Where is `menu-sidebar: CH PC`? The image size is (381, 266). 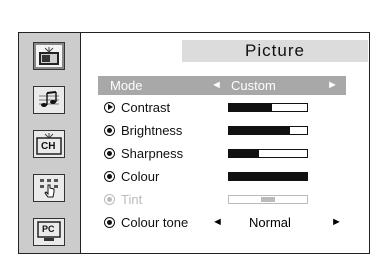 menu-sidebar: CH PC is located at coordinates (49, 143).